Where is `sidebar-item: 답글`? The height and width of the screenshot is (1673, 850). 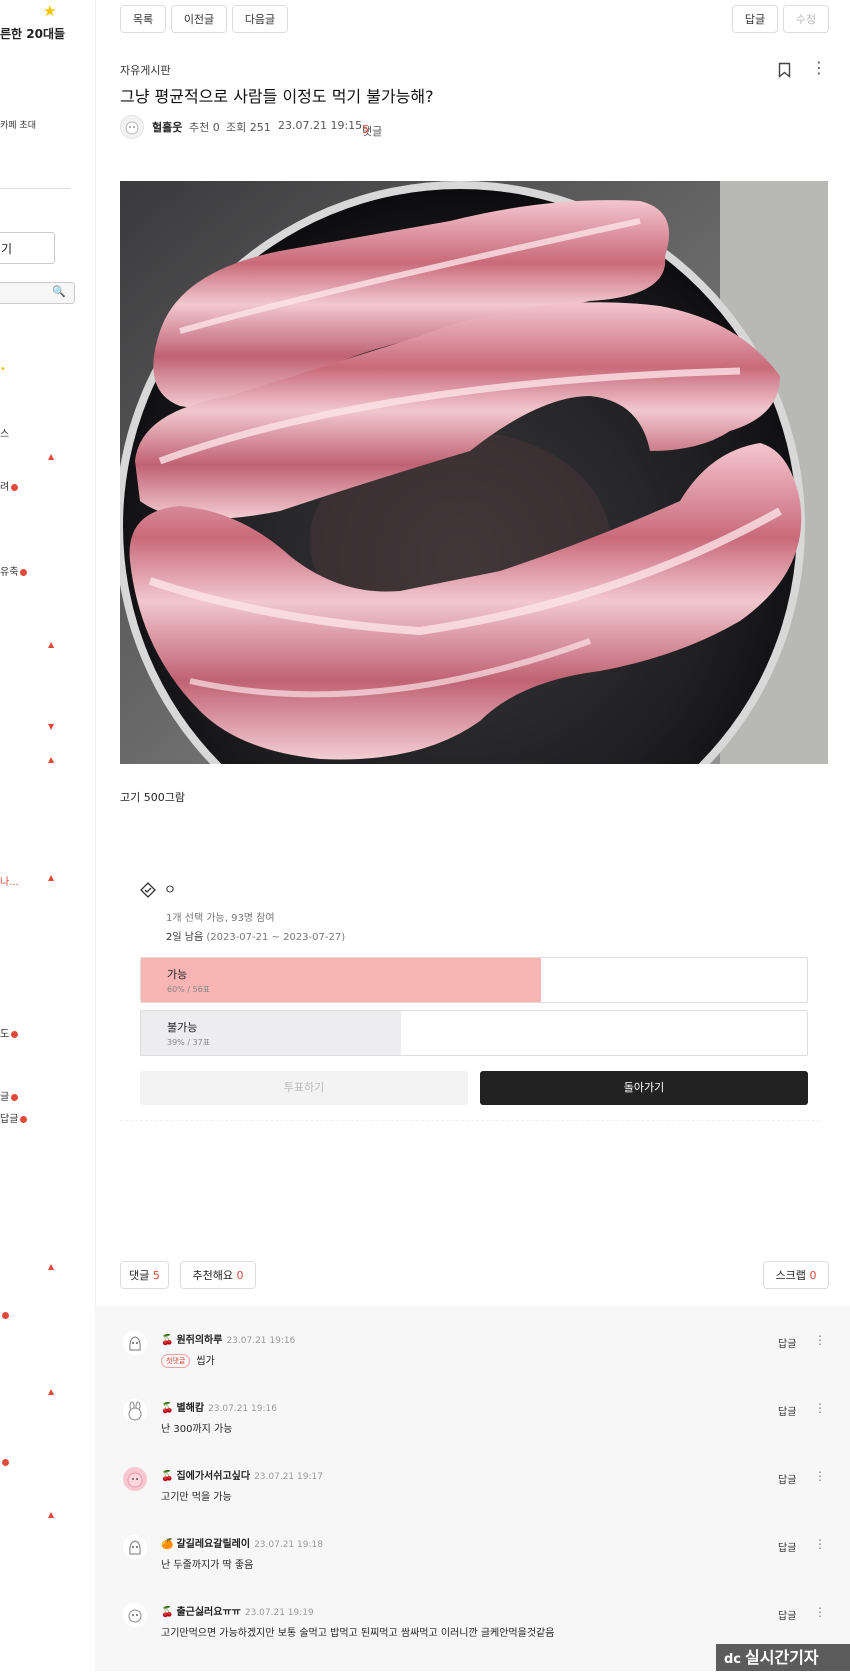
sidebar-item: 답글 is located at coordinates (14, 1117).